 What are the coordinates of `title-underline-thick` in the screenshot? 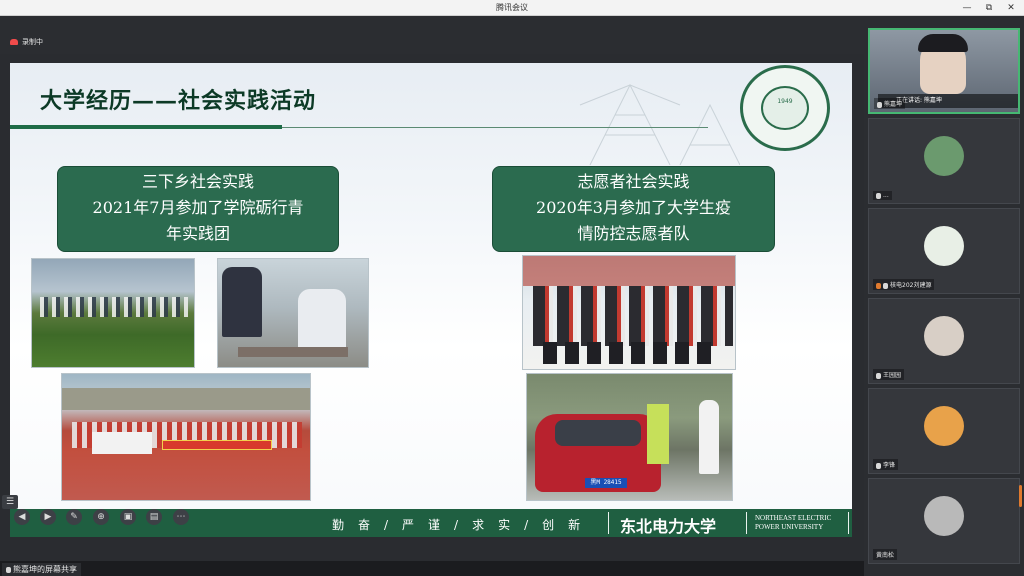 It's located at (146, 127).